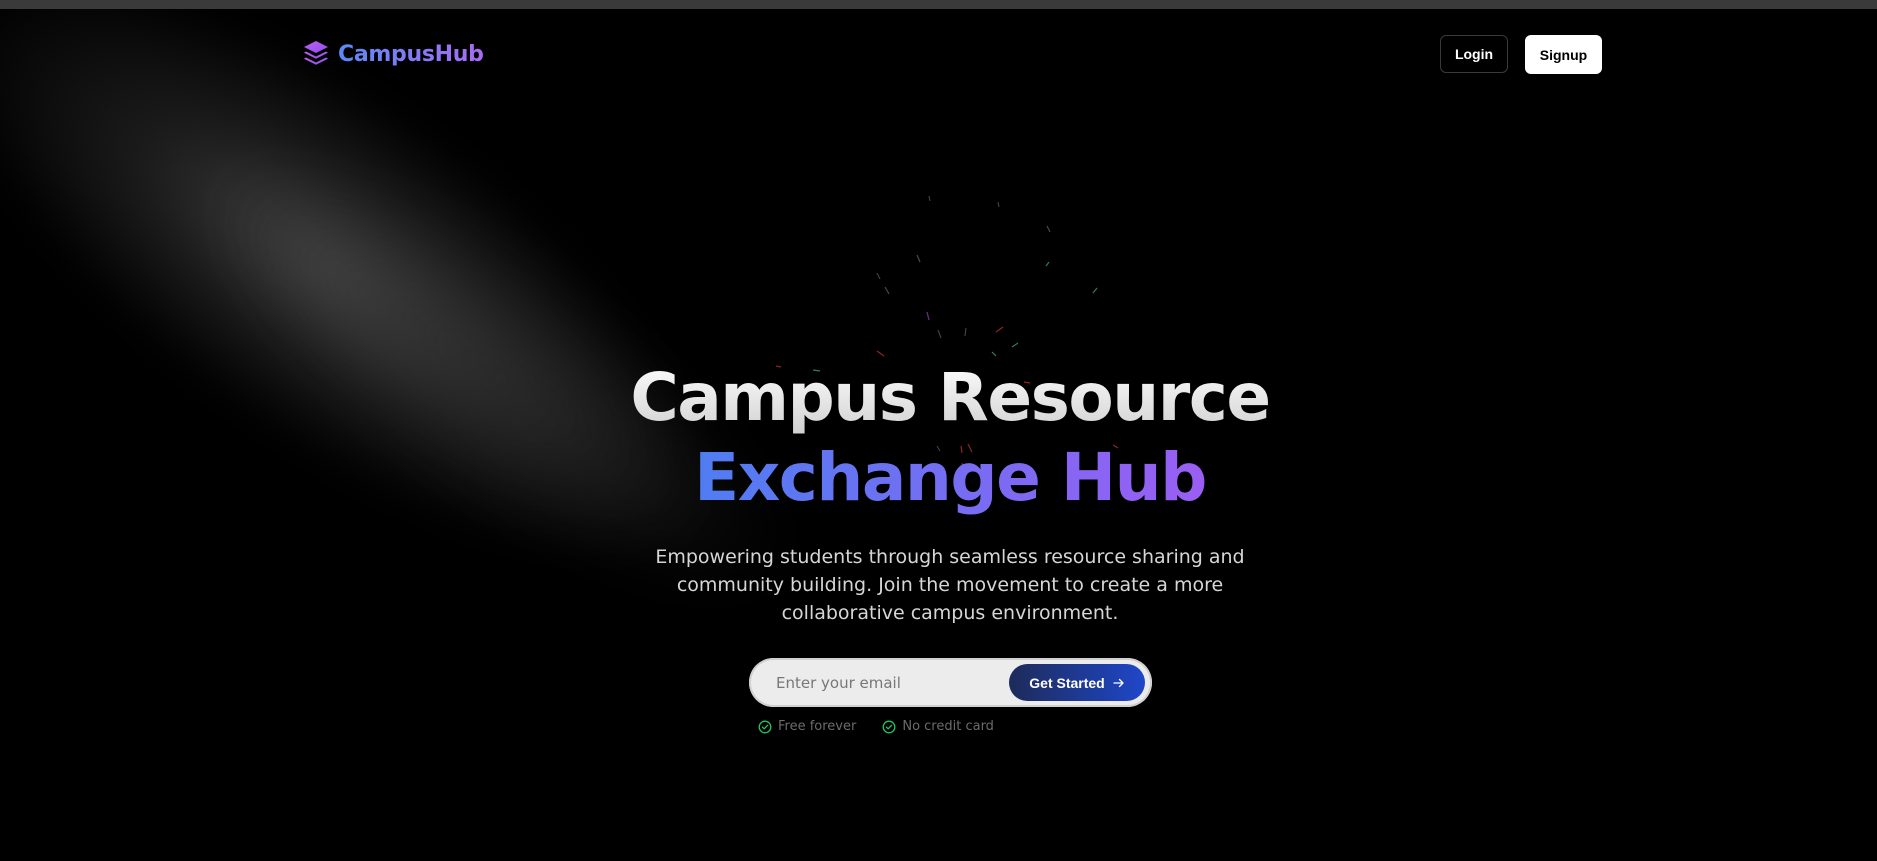 The height and width of the screenshot is (861, 1877). What do you see at coordinates (1118, 682) in the screenshot?
I see `arrow-right-icon` at bounding box center [1118, 682].